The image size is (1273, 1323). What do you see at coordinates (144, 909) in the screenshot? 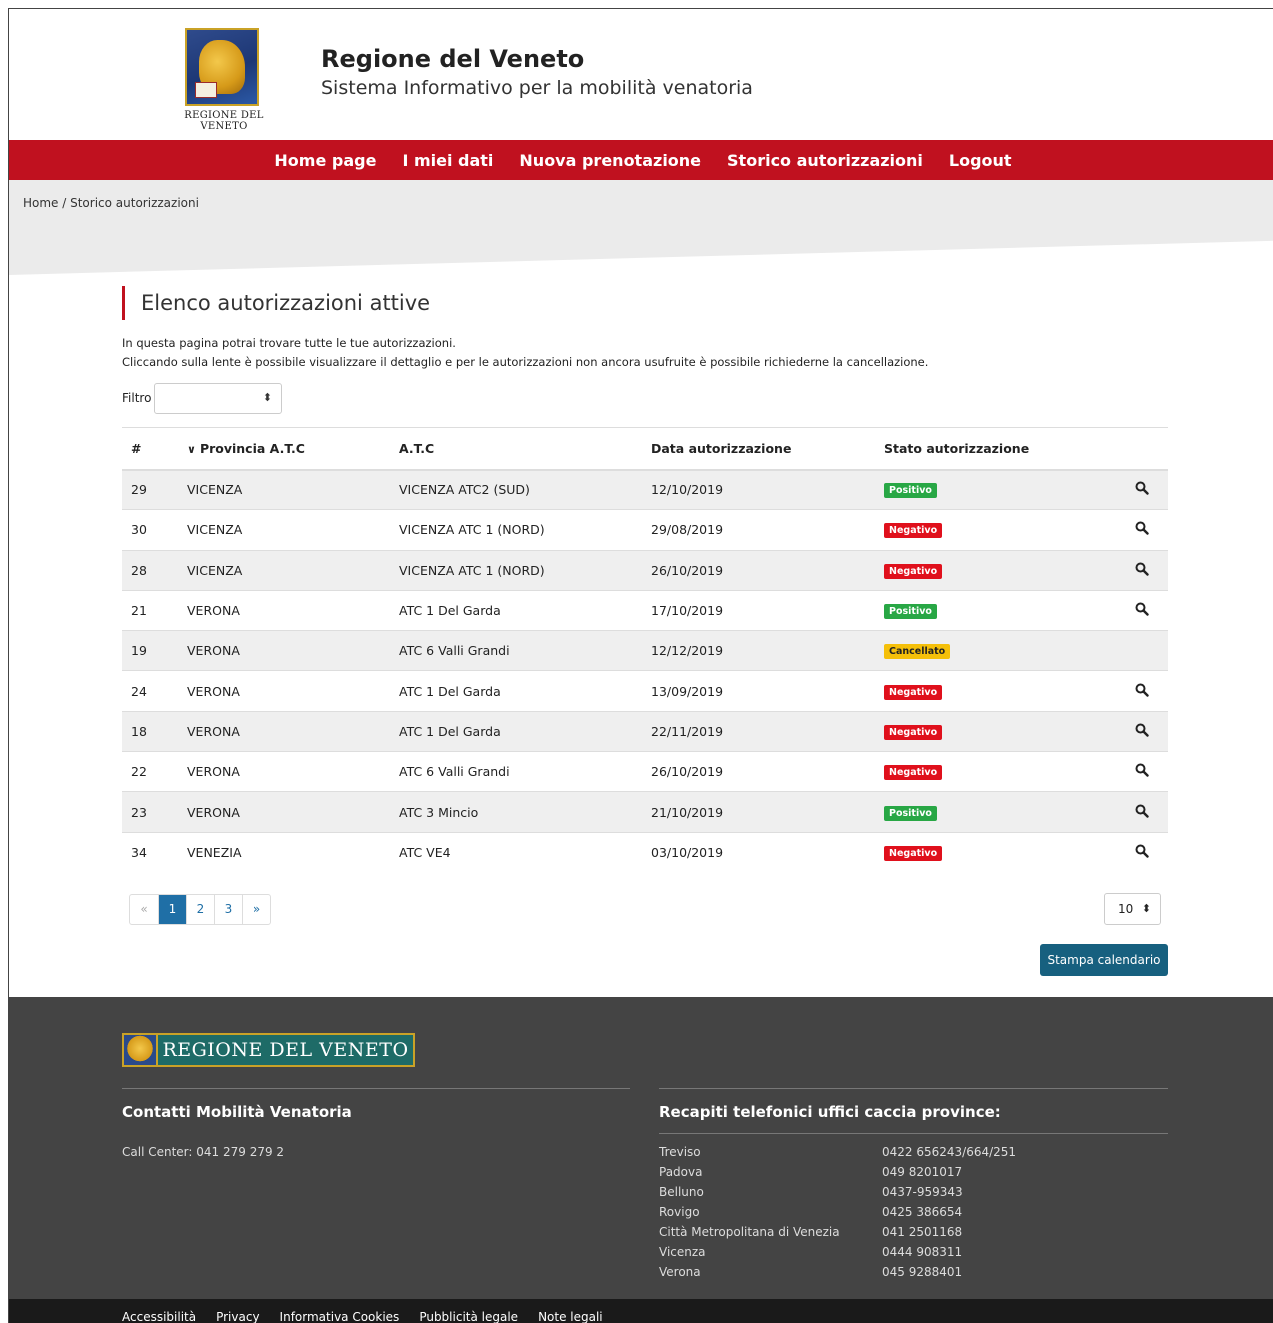
I see `pagination-prev: «` at bounding box center [144, 909].